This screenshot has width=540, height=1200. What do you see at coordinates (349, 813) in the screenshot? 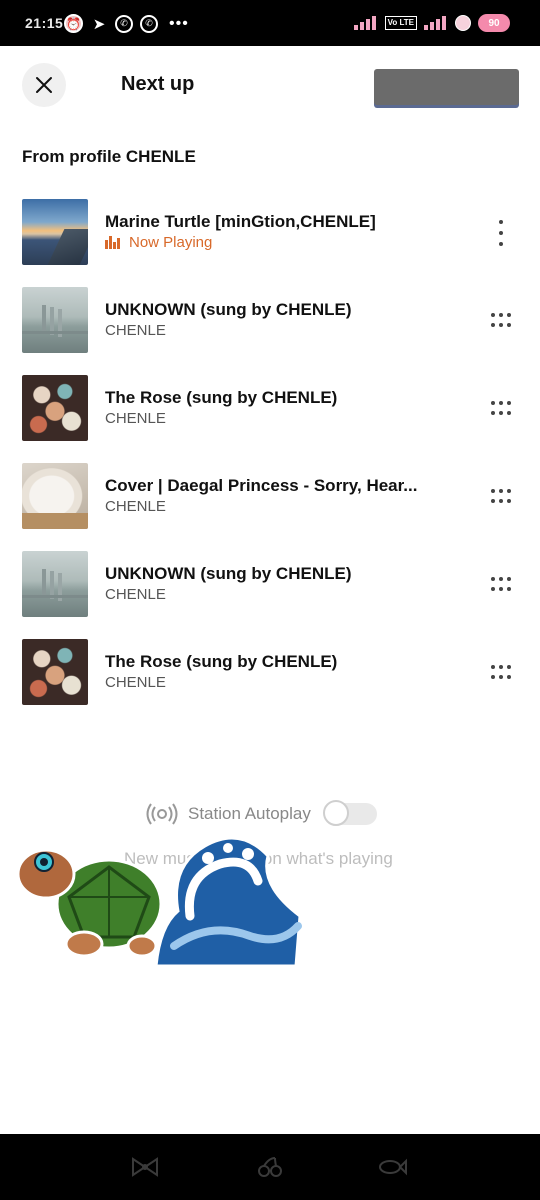
I see `autoplay-toggle` at bounding box center [349, 813].